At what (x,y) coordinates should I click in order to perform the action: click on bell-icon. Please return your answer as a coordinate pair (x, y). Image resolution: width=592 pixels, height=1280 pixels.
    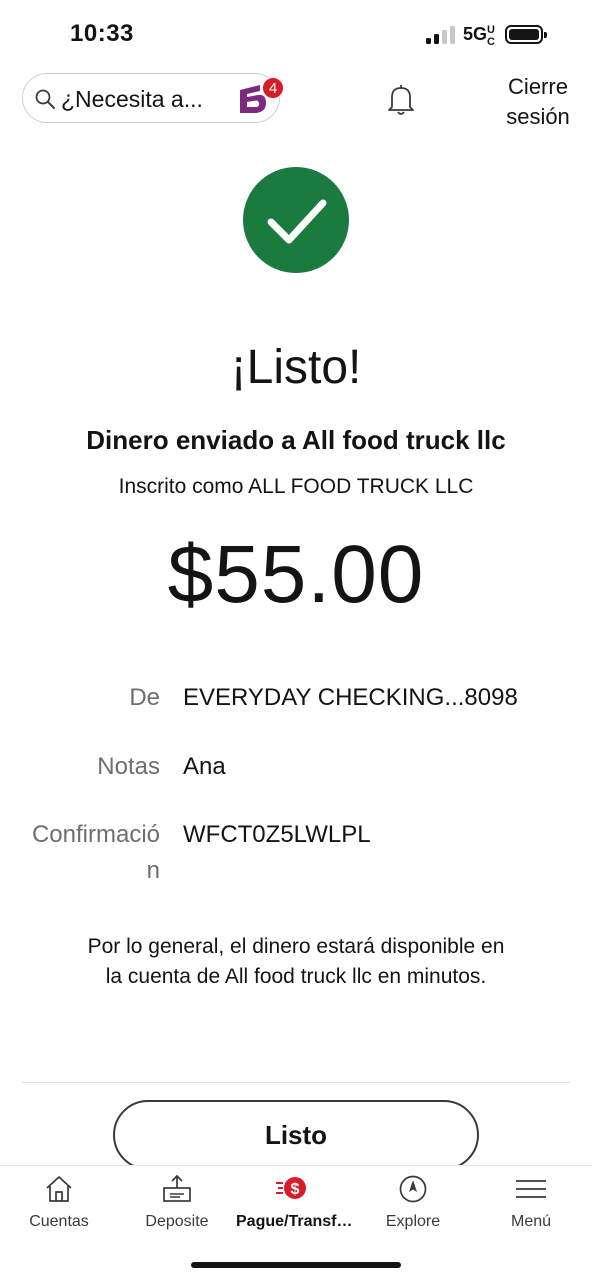
    Looking at the image, I should click on (401, 100).